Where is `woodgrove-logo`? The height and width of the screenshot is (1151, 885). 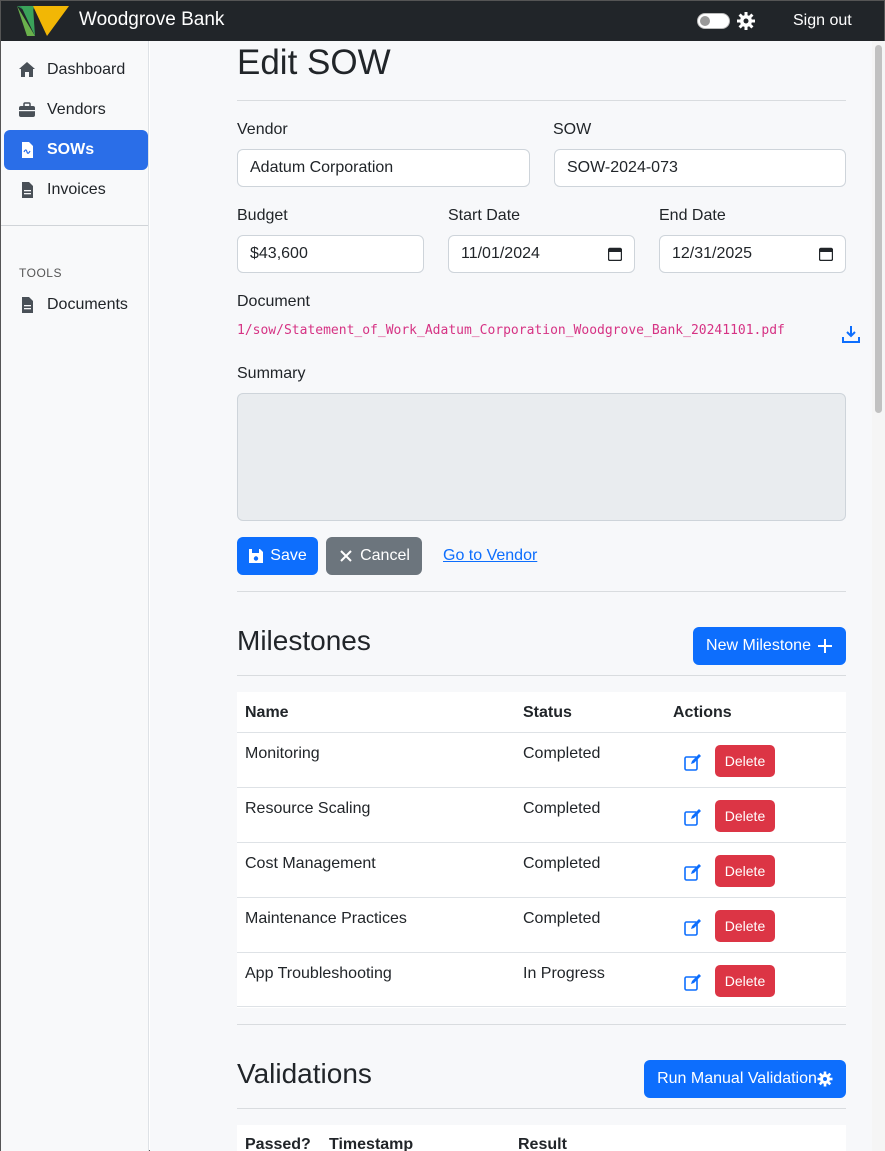
woodgrove-logo is located at coordinates (43, 21).